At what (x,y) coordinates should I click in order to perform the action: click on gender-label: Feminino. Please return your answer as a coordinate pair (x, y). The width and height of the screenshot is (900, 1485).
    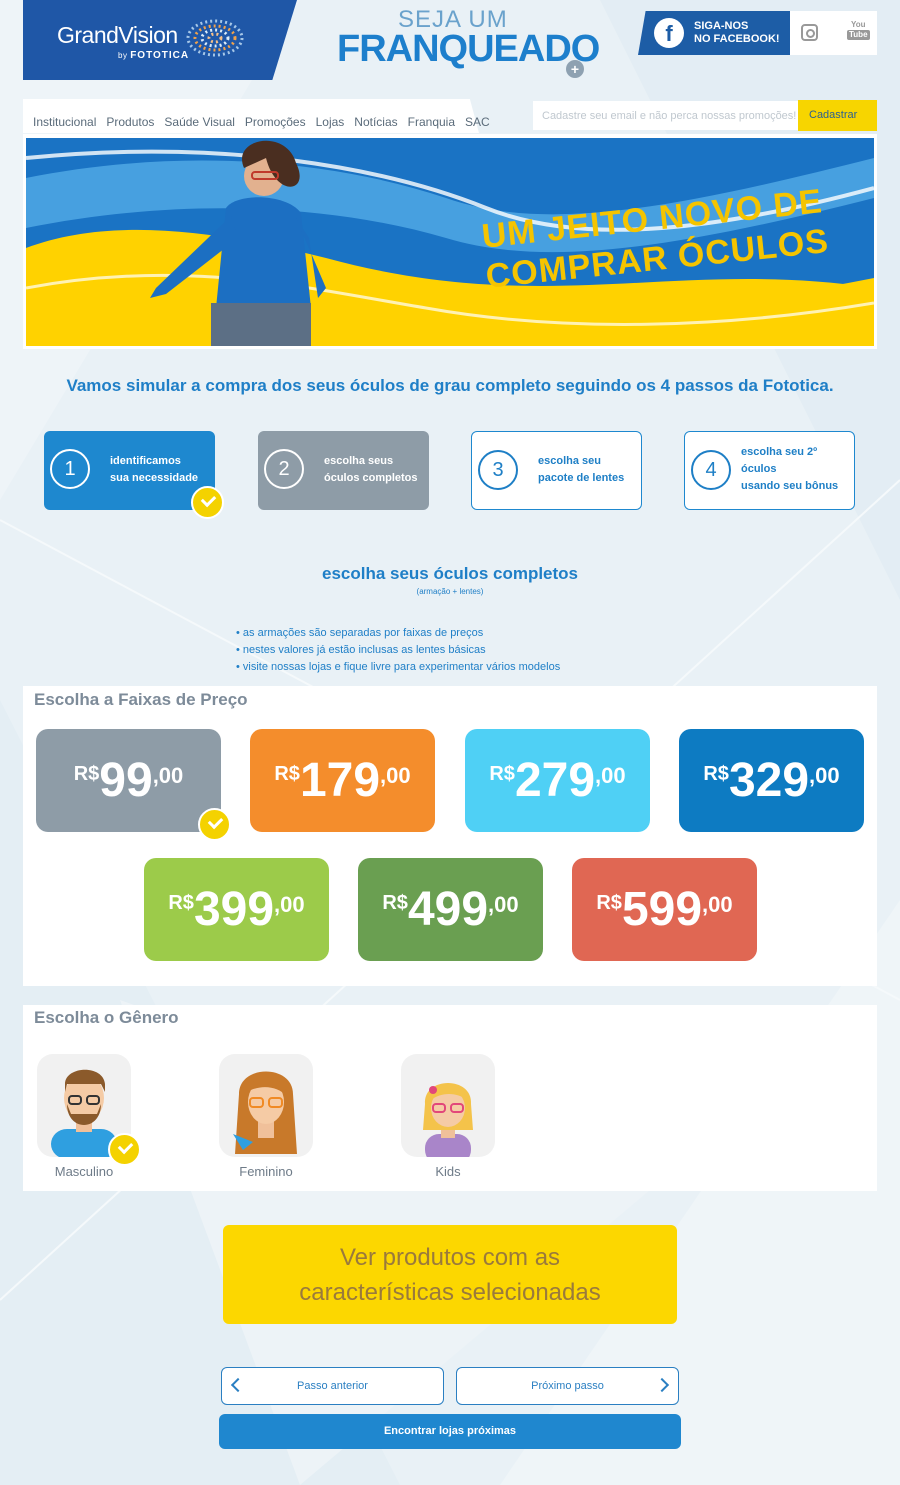
    Looking at the image, I should click on (266, 1171).